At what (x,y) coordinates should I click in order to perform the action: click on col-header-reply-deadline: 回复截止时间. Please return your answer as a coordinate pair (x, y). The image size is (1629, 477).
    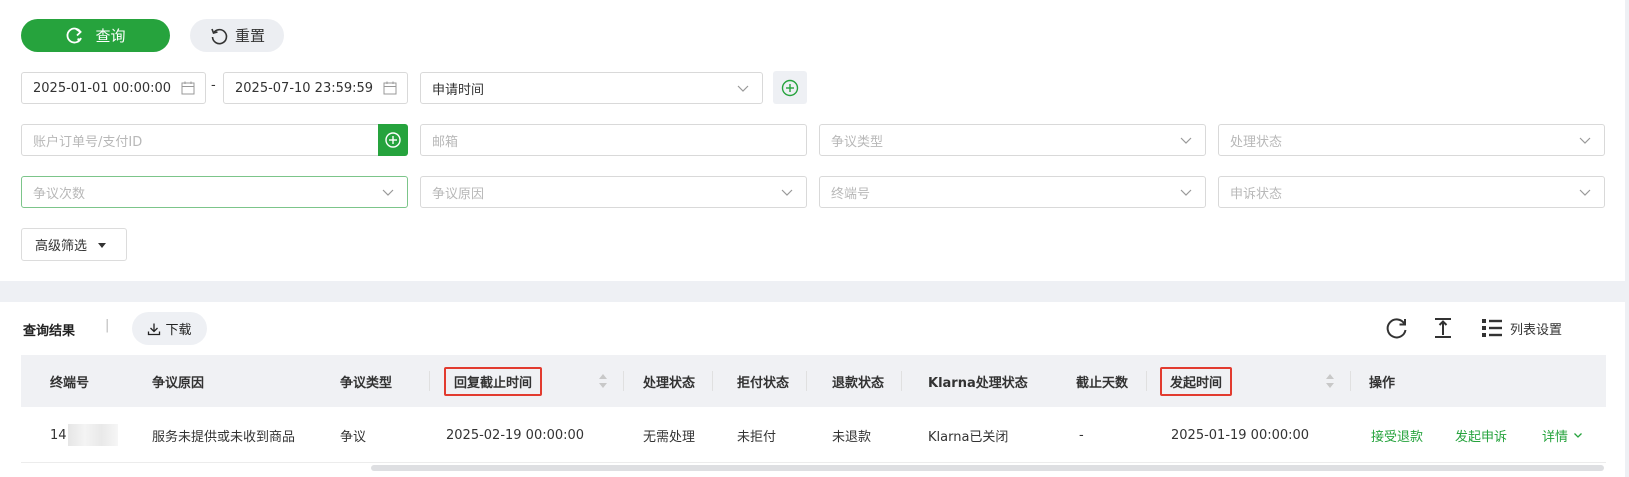
    Looking at the image, I should click on (493, 381).